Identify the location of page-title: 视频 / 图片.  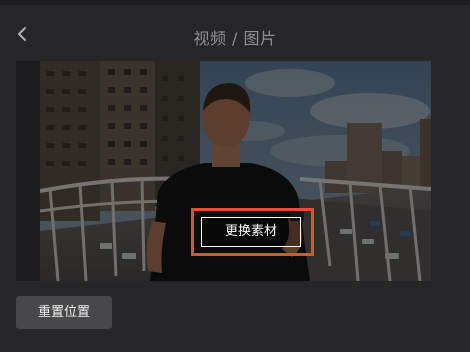
(235, 38).